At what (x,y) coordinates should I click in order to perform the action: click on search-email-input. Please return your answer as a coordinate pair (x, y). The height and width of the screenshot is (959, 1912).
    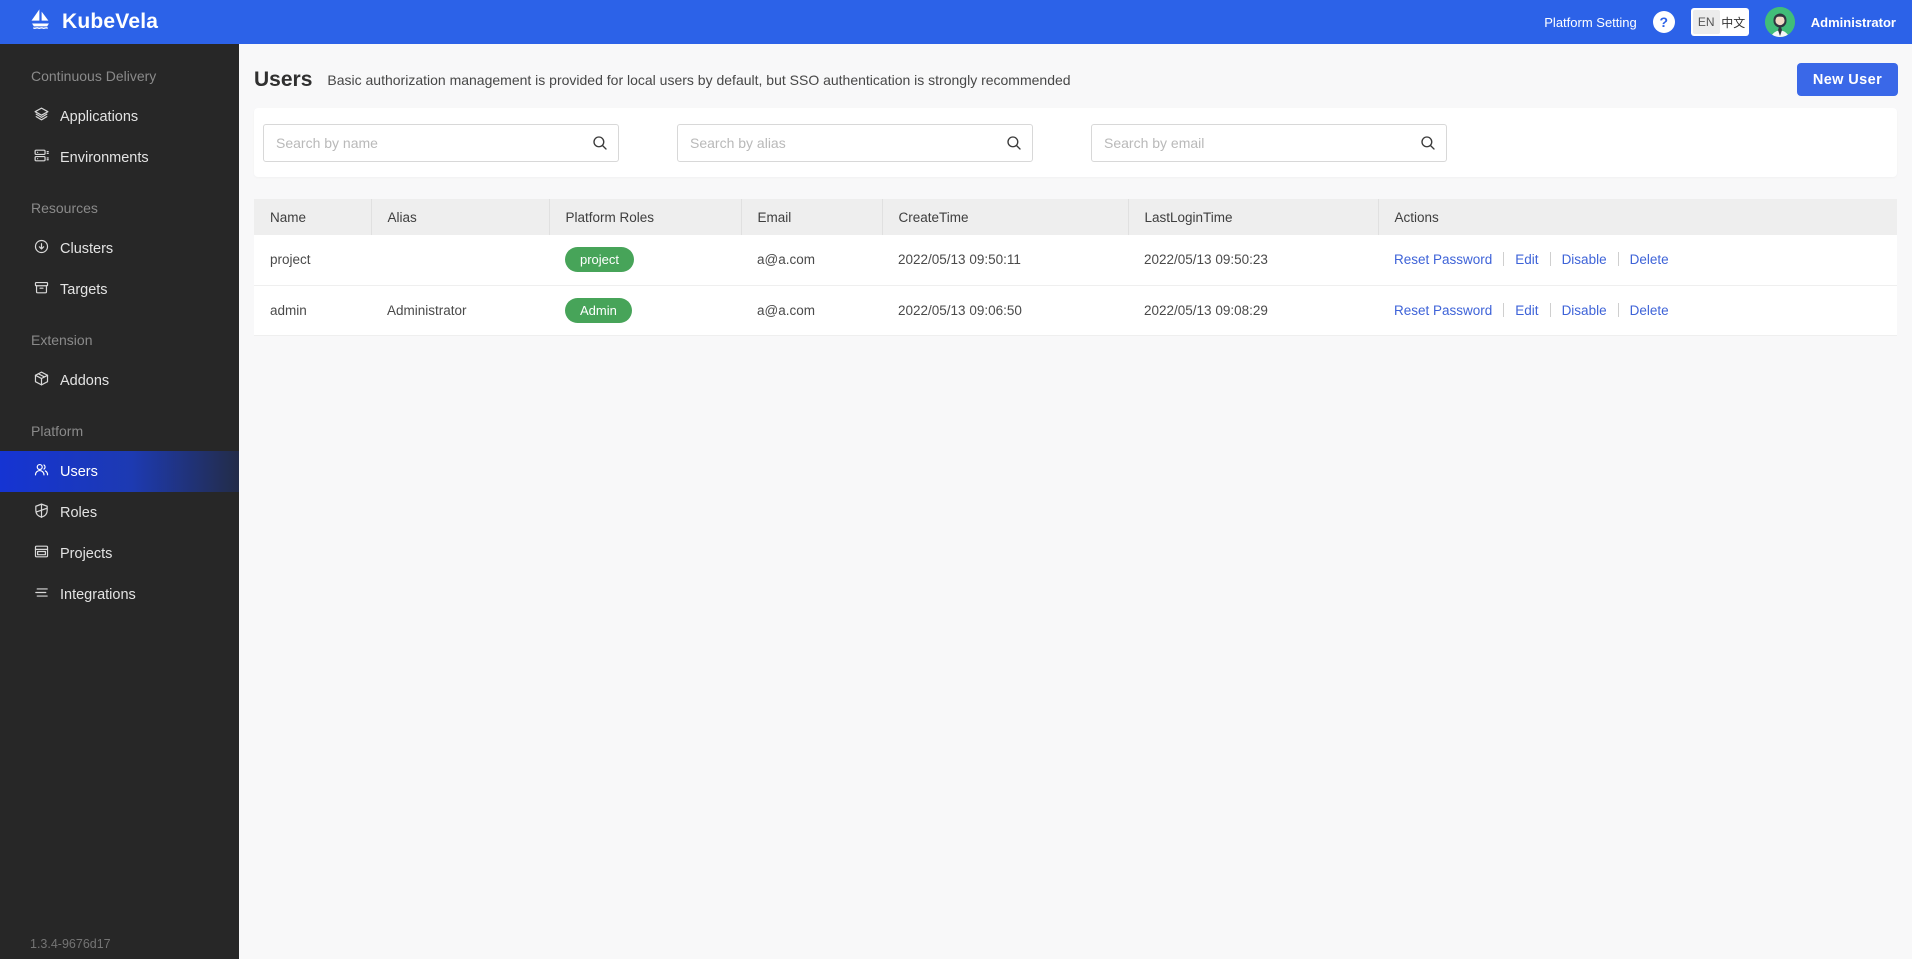
    Looking at the image, I should click on (1269, 142).